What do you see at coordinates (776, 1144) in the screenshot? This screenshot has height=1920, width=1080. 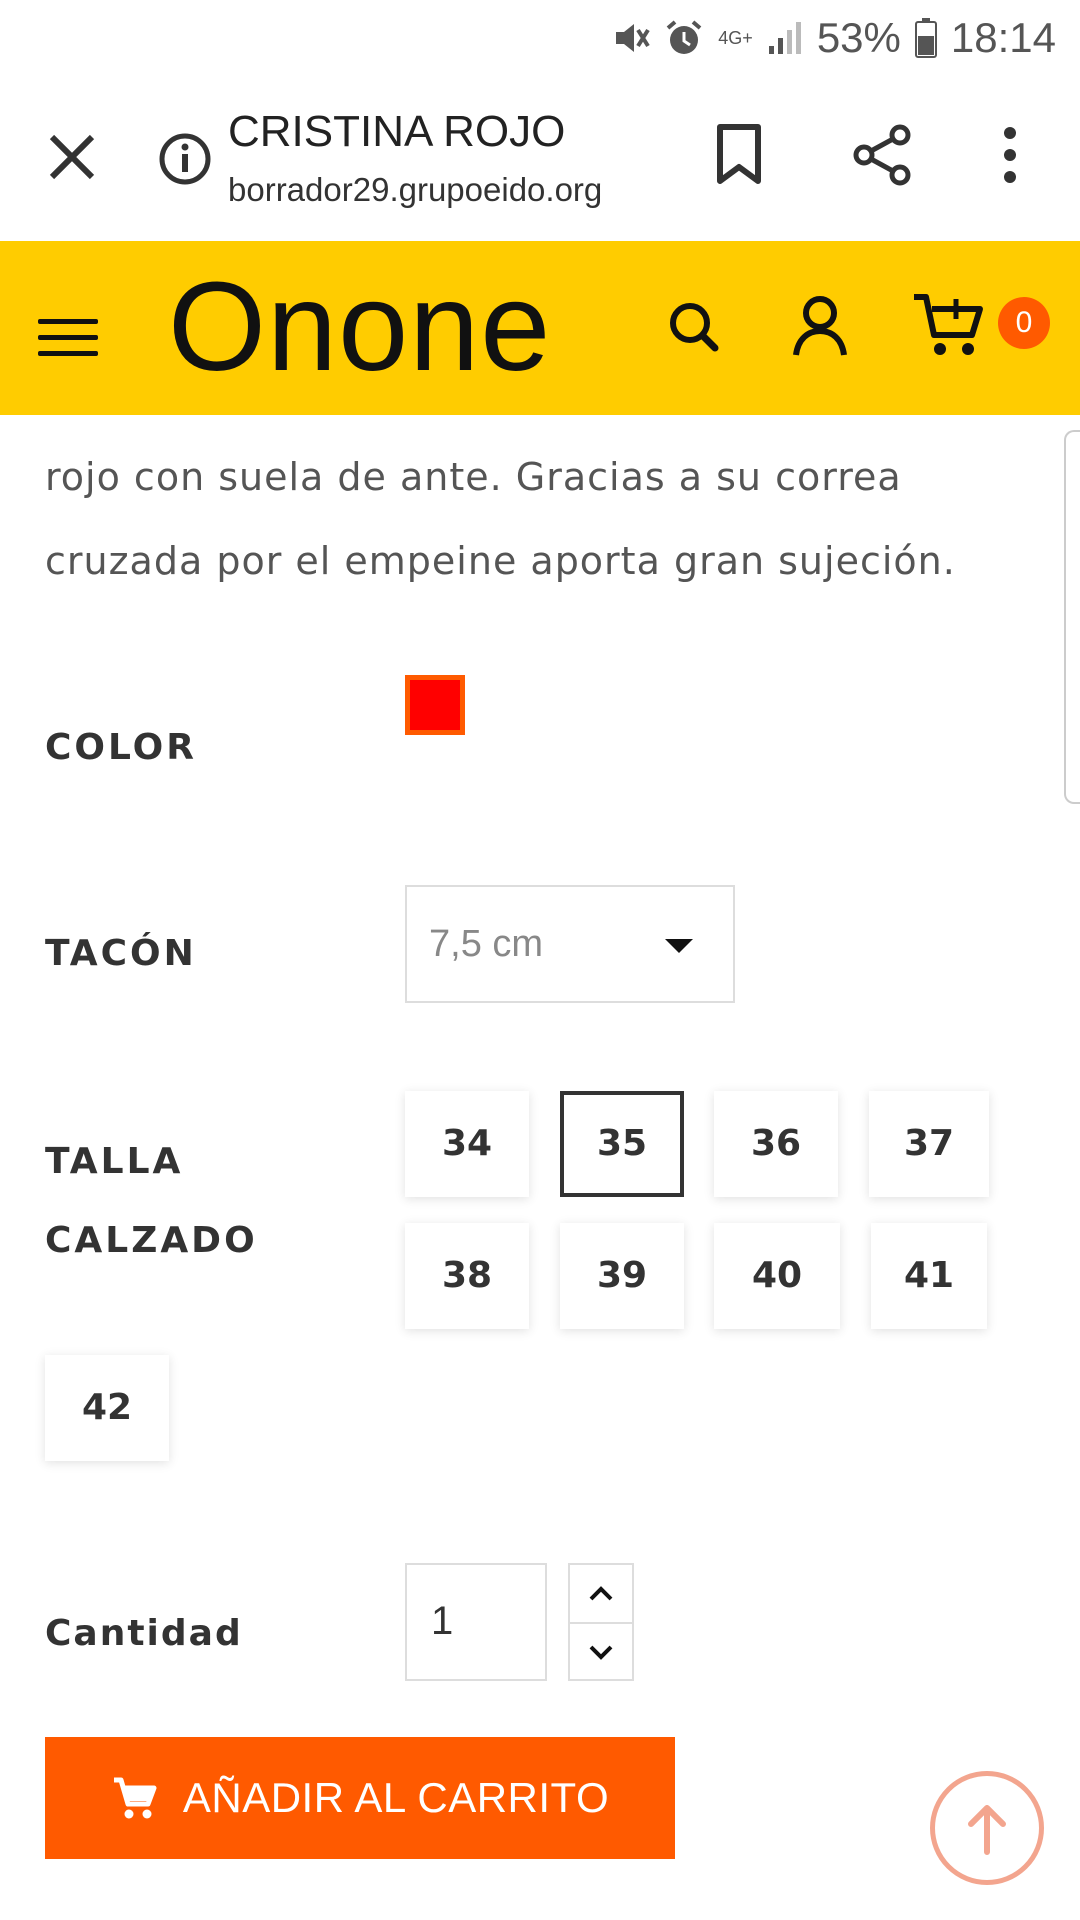 I see `size-option-36: 36` at bounding box center [776, 1144].